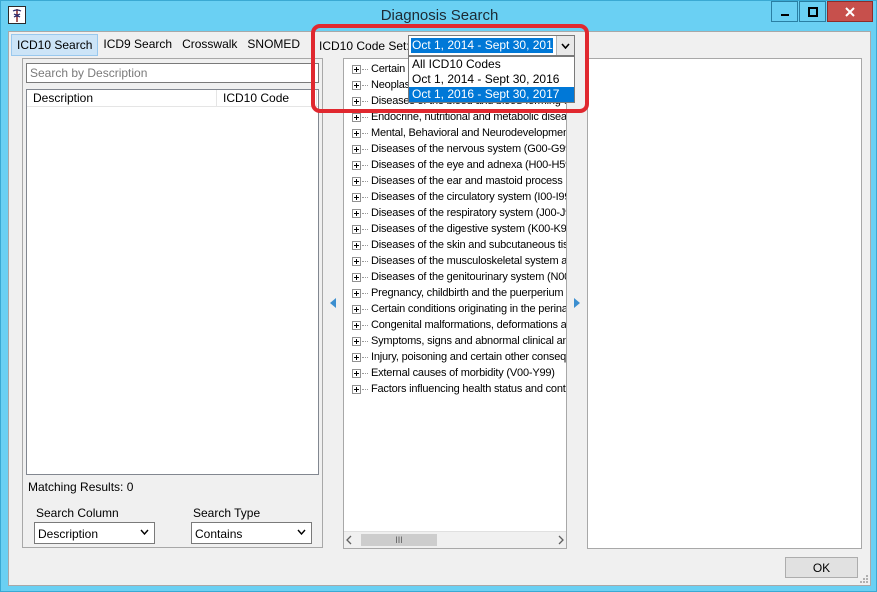 This screenshot has width=877, height=592. I want to click on ok-button: OK, so click(821, 567).